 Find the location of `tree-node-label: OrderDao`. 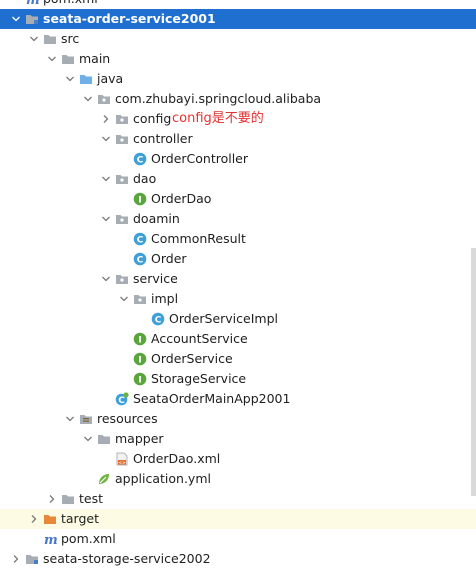

tree-node-label: OrderDao is located at coordinates (181, 198).